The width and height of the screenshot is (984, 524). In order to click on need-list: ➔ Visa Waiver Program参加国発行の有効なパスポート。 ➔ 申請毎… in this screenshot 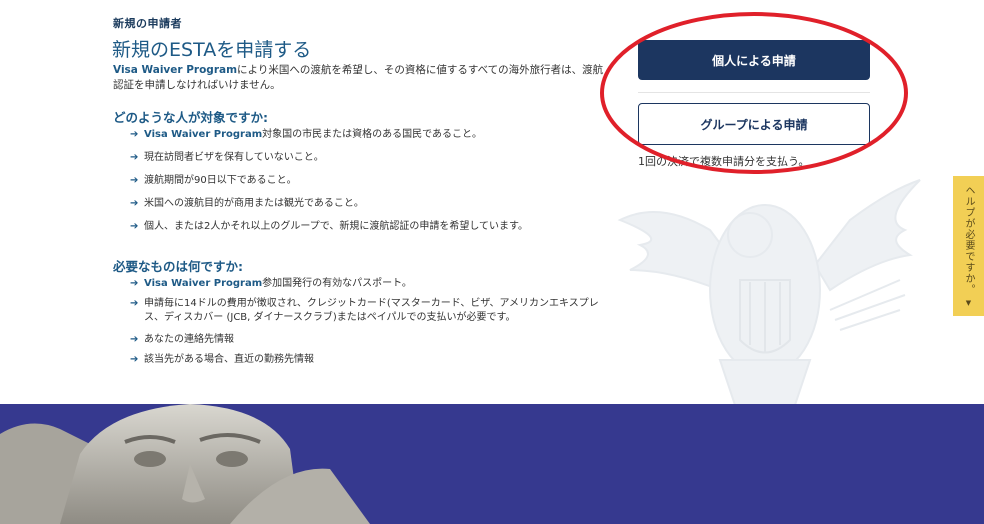, I will do `click(370, 325)`.